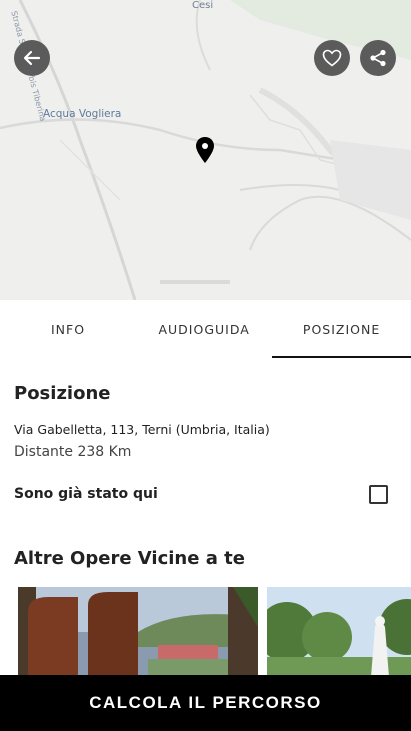  Describe the element at coordinates (68, 329) in the screenshot. I see `tab-info: INFO` at that location.